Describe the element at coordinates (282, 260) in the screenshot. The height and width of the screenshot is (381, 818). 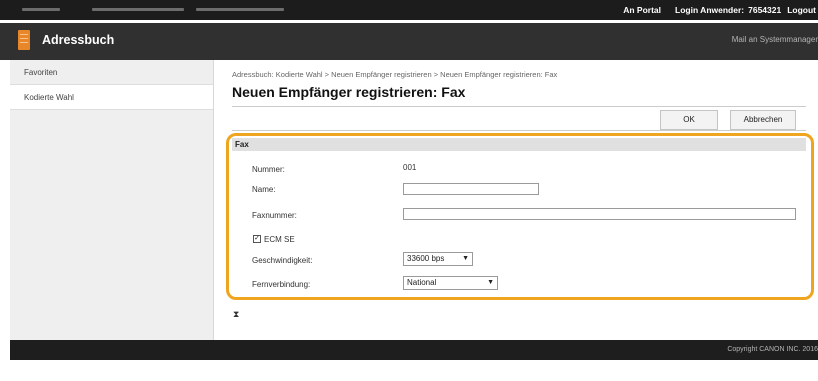
I see `speed-label: Geschwindigkeit:` at that location.